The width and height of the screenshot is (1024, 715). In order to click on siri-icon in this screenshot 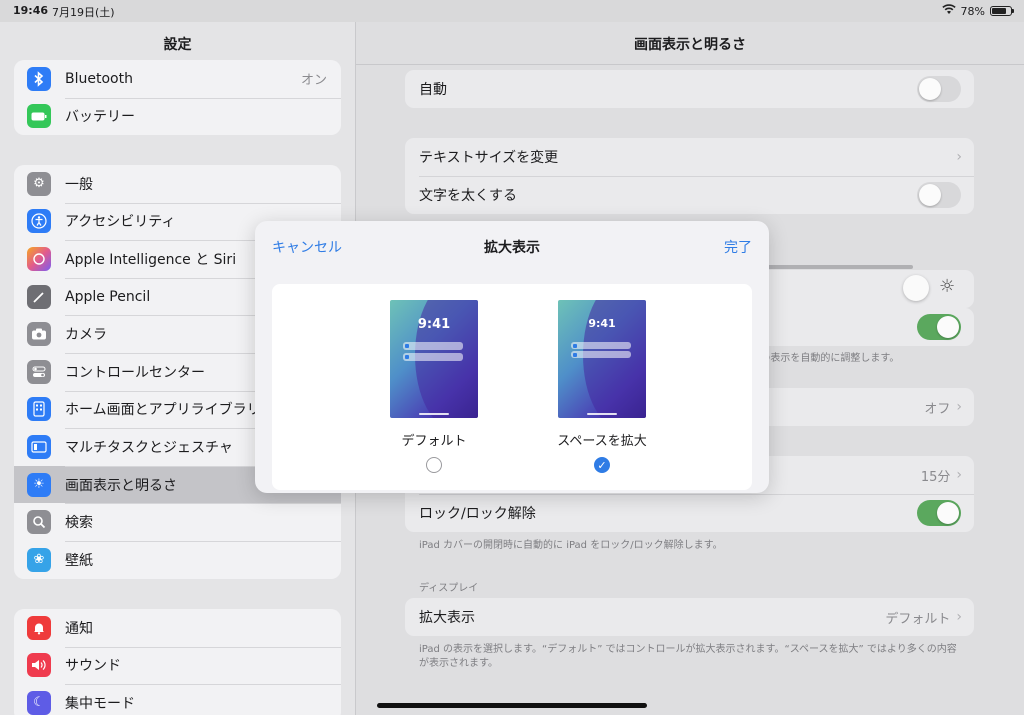, I will do `click(39, 258)`.